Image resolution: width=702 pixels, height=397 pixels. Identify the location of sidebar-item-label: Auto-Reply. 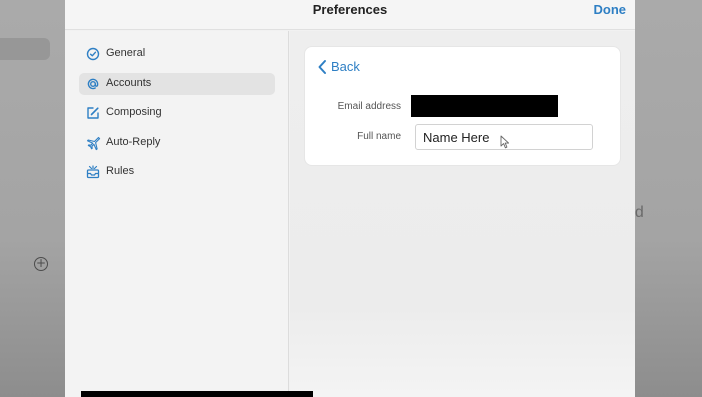
(133, 142).